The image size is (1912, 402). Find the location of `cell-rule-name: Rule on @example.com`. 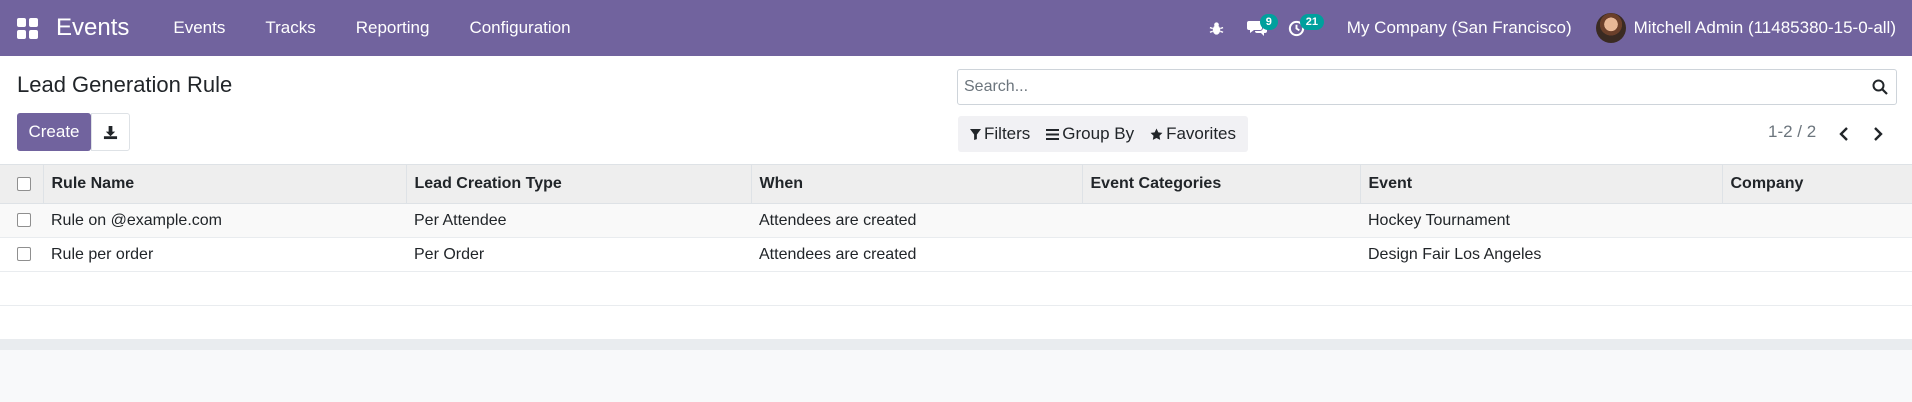

cell-rule-name: Rule on @example.com is located at coordinates (224, 221).